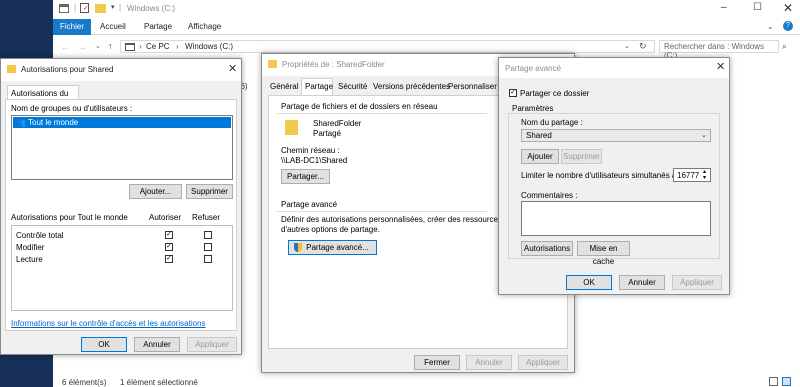 The image size is (800, 387). Describe the element at coordinates (113, 7) in the screenshot. I see `quick-access-dropdown-icon: ▾` at that location.